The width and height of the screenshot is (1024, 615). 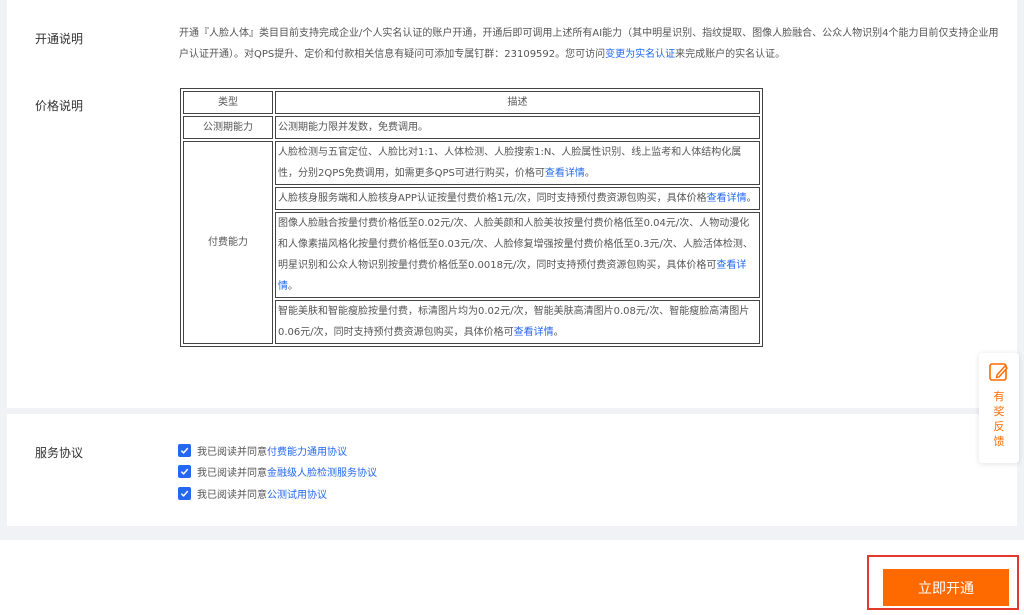 I want to click on agreement-link: 公测试用协议, so click(x=297, y=493).